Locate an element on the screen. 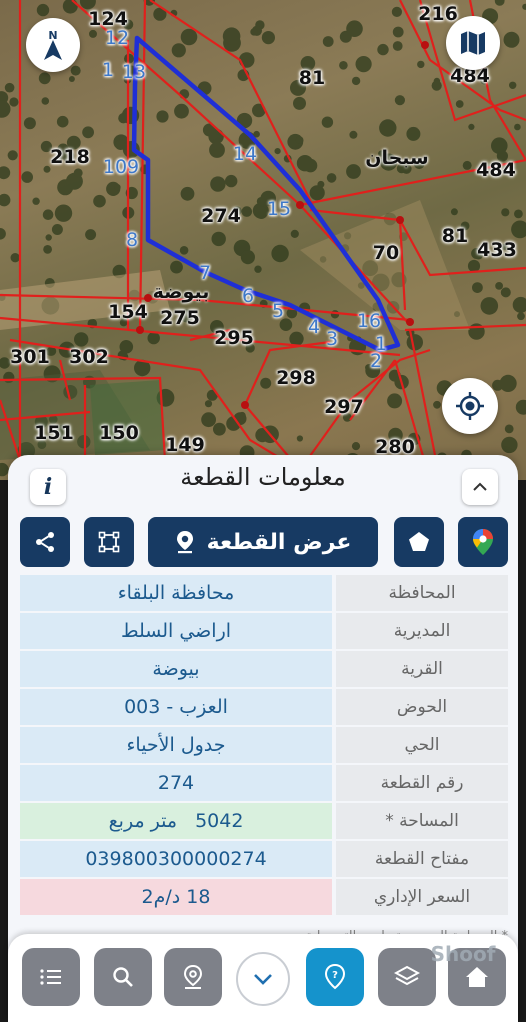 This screenshot has width=526, height=1022. area-unit: متر مربع is located at coordinates (143, 821).